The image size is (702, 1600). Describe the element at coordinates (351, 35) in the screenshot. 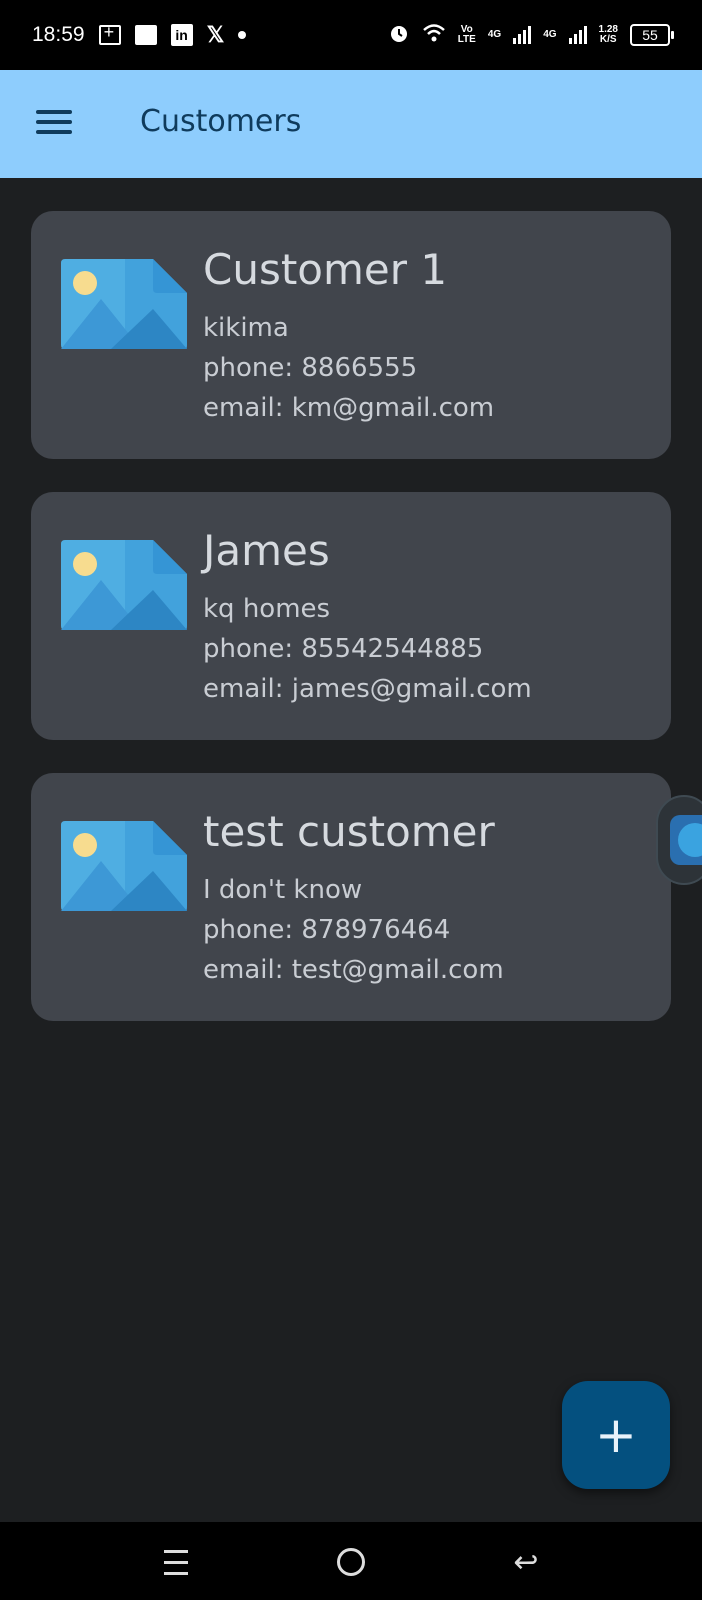

I see `status-bar: 18:59 in 𝕏 Vo LTE 4G 4G 1.28 K/S 55` at that location.